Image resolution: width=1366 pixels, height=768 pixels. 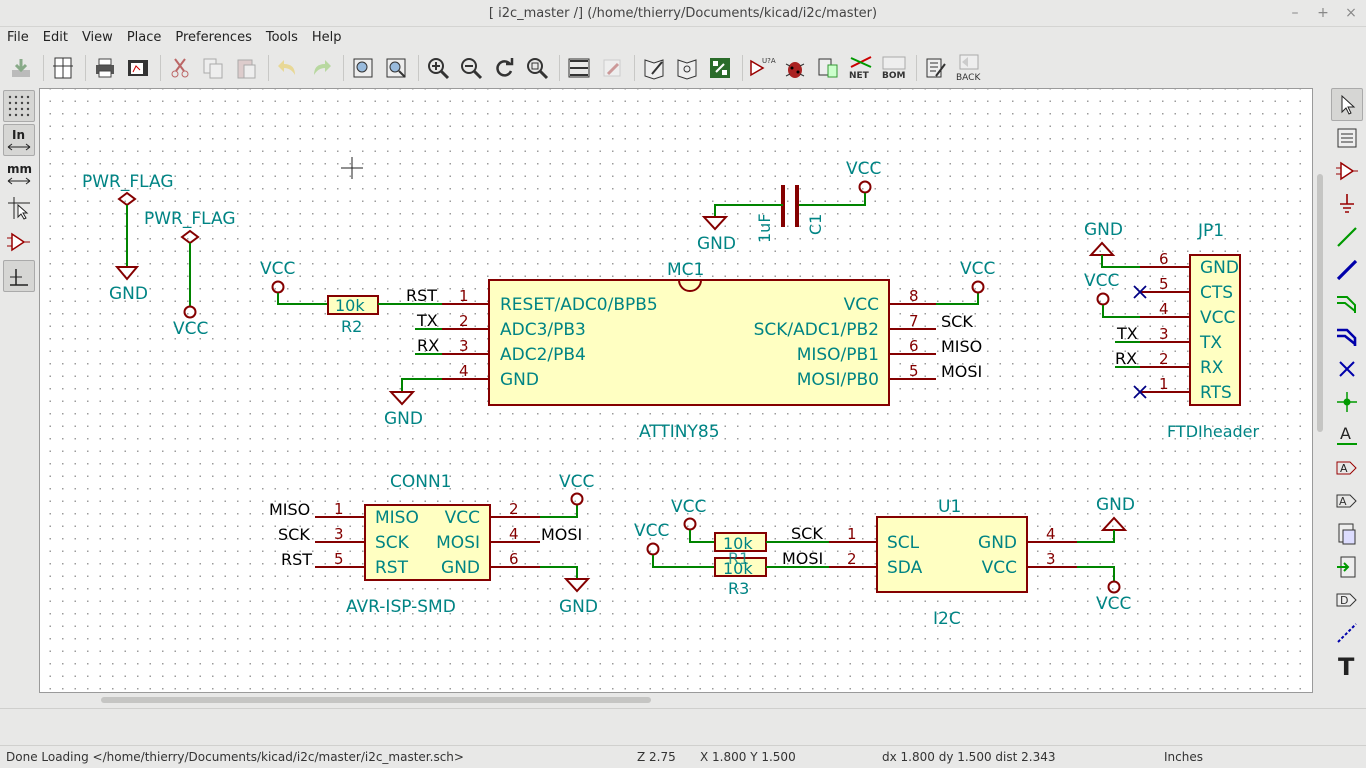 I want to click on mc1-pin-6-name: MISO/PB1, so click(x=838, y=355).